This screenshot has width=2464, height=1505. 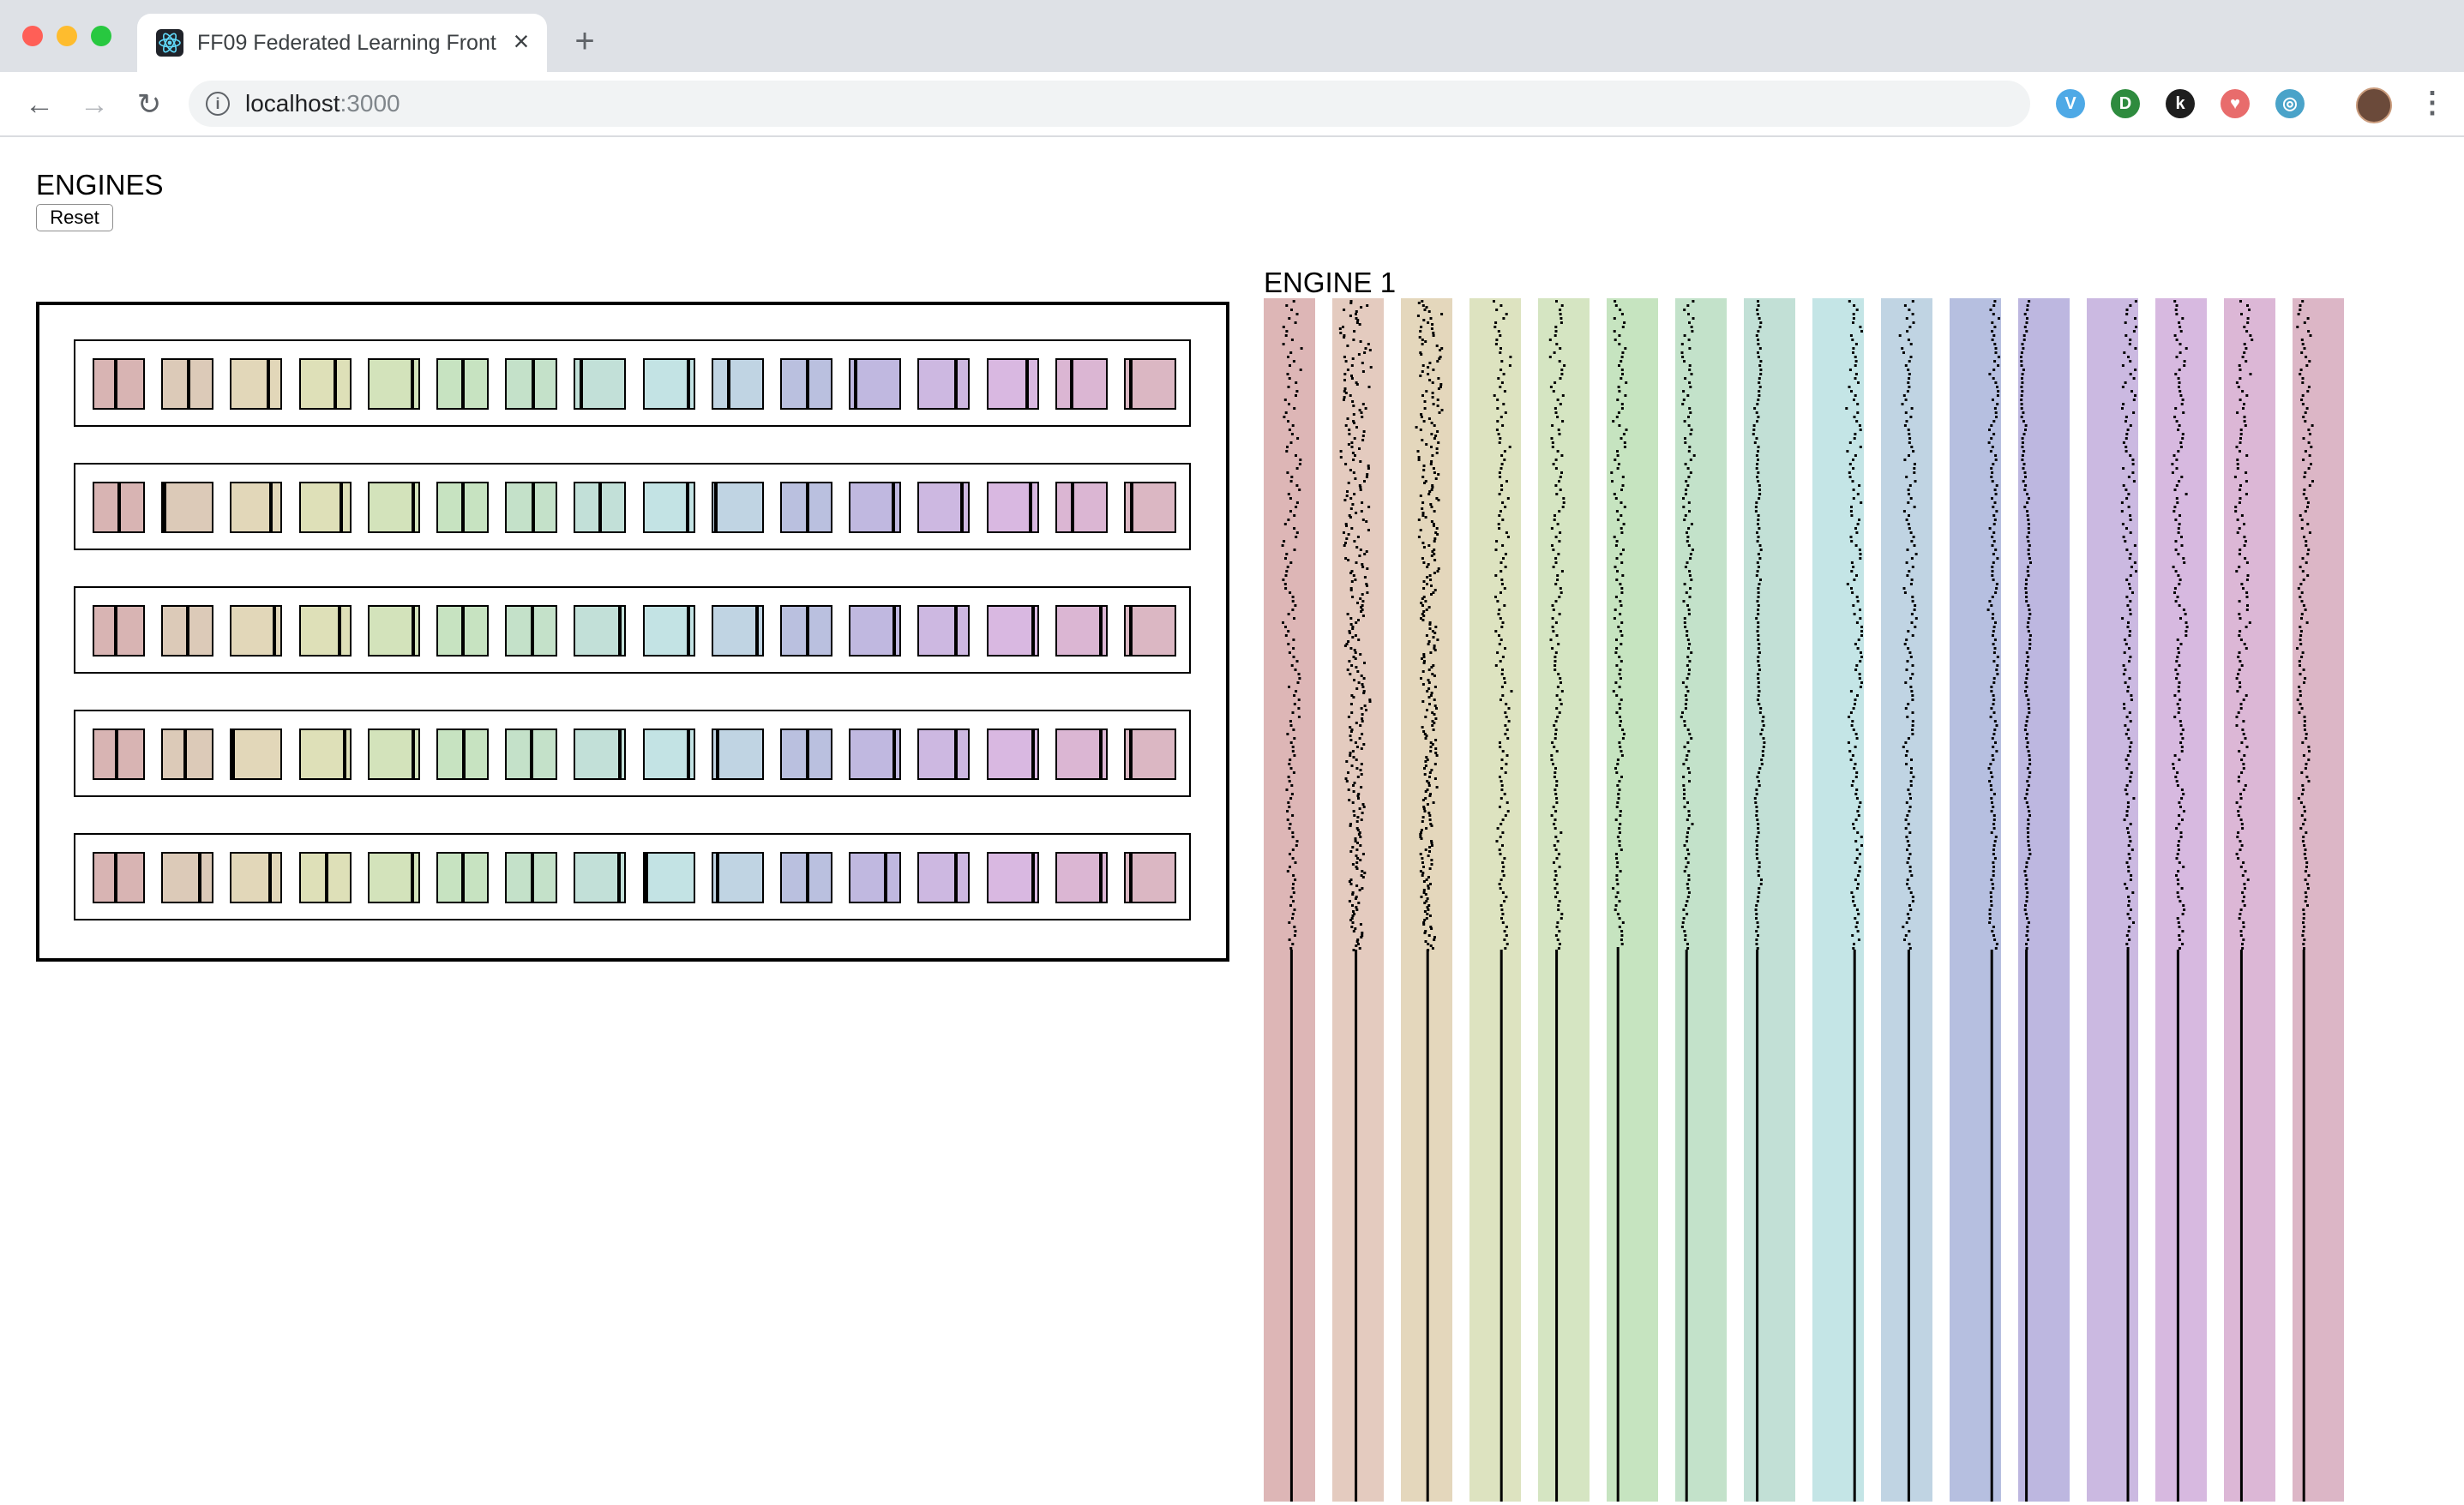 I want to click on info-icon: i, so click(x=218, y=104).